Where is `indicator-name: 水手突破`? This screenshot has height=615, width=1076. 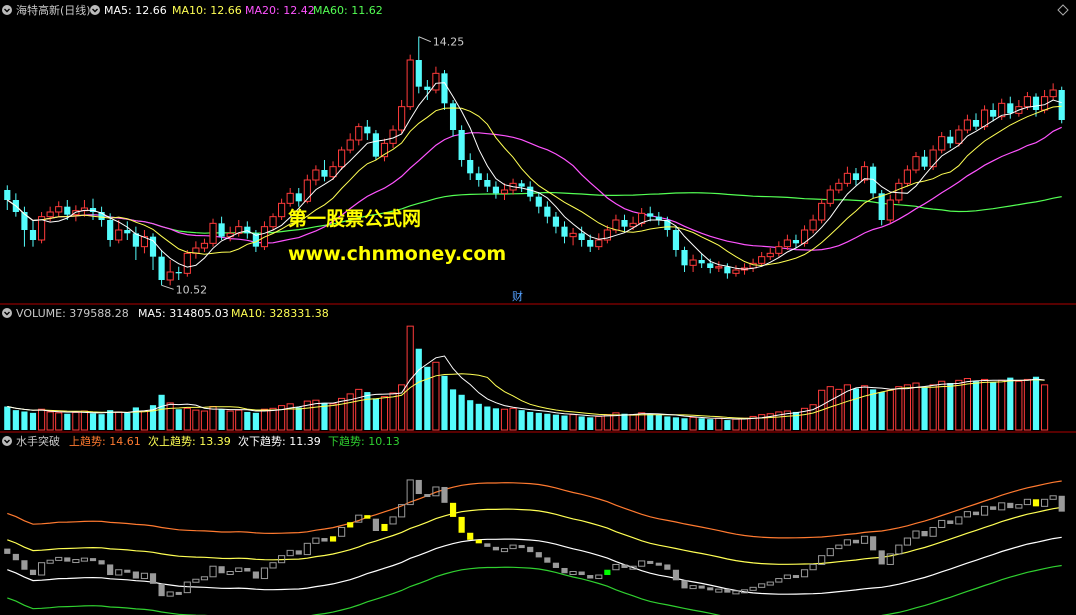
indicator-name: 水手突破 is located at coordinates (38, 441).